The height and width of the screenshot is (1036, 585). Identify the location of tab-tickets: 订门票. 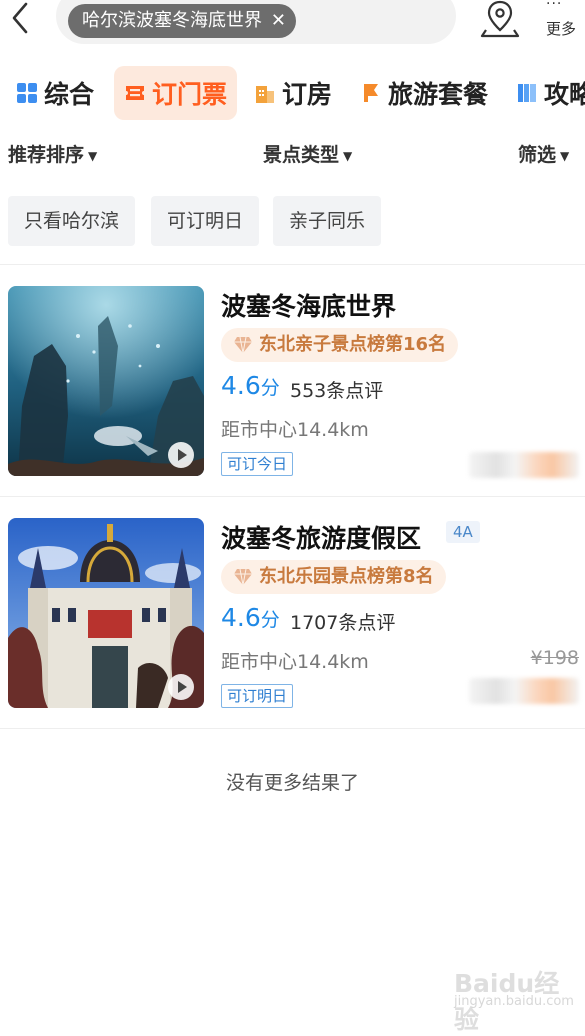
(176, 93).